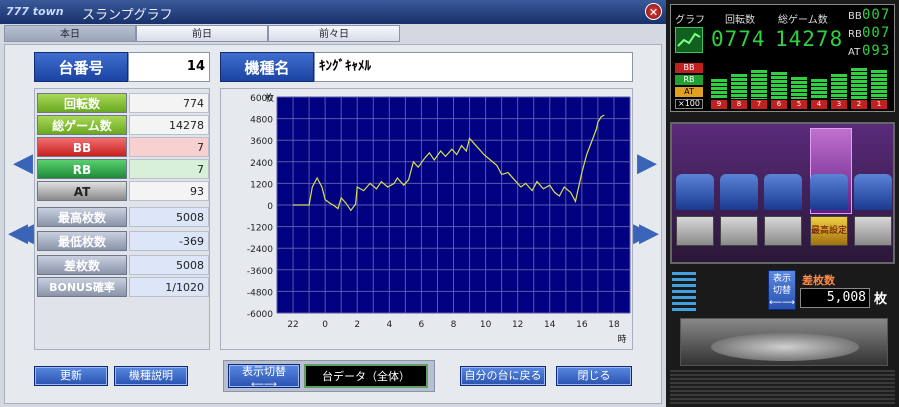 This screenshot has height=407, width=899. I want to click on stat-label: BB, so click(82, 147).